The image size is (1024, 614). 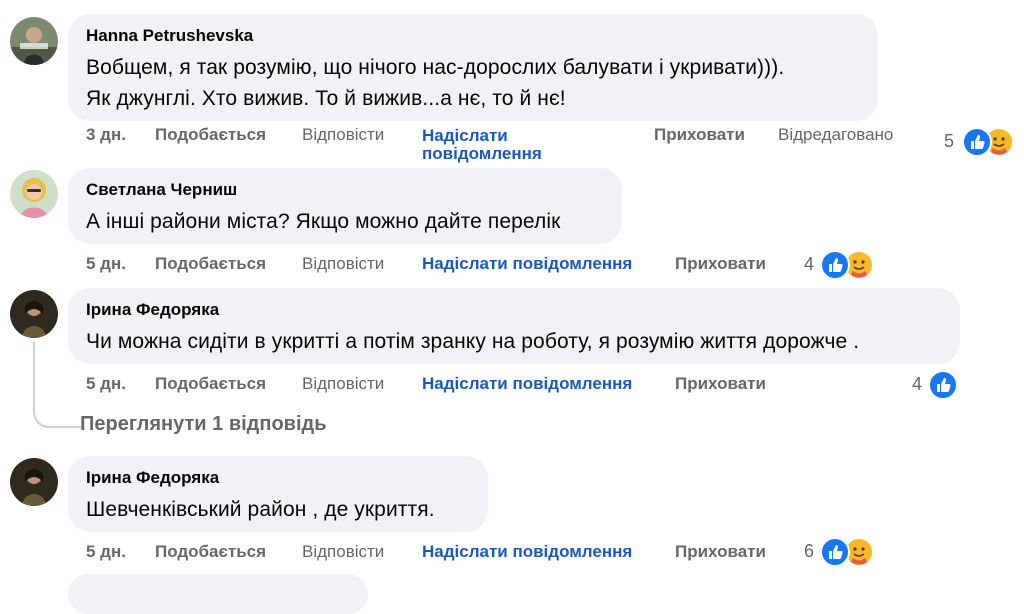 I want to click on send-message-label-1: Надіслати, so click(x=465, y=135).